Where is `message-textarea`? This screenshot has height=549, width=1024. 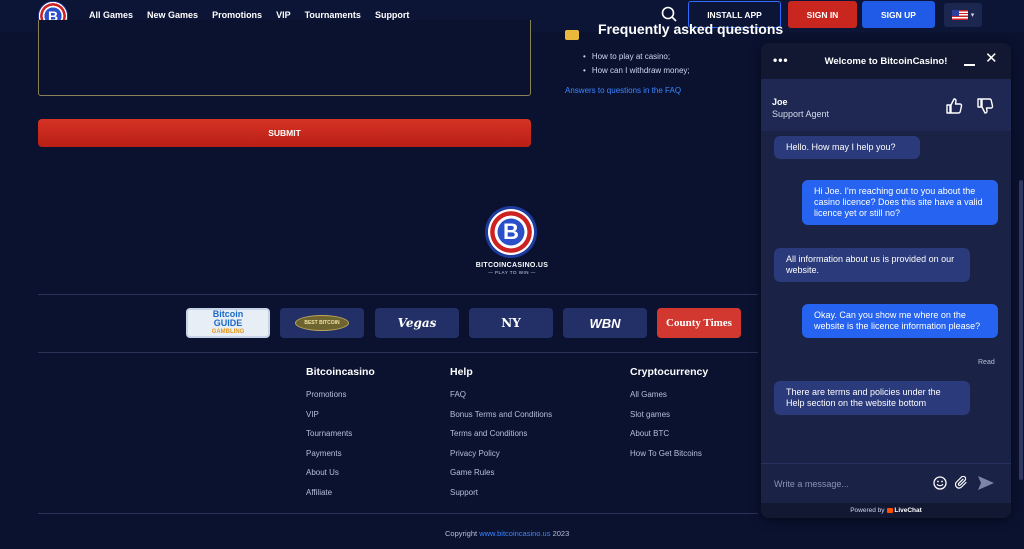 message-textarea is located at coordinates (284, 58).